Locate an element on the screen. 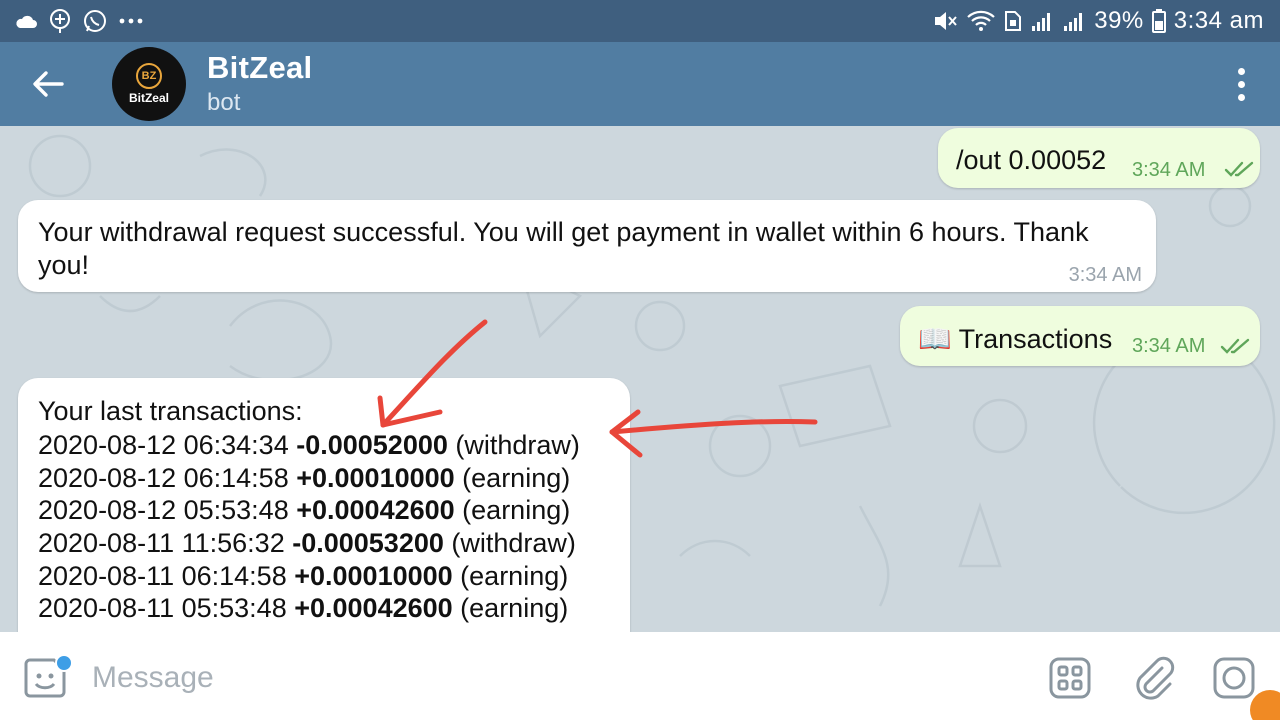 The width and height of the screenshot is (1280, 720). chat-title: BitZeal is located at coordinates (259, 68).